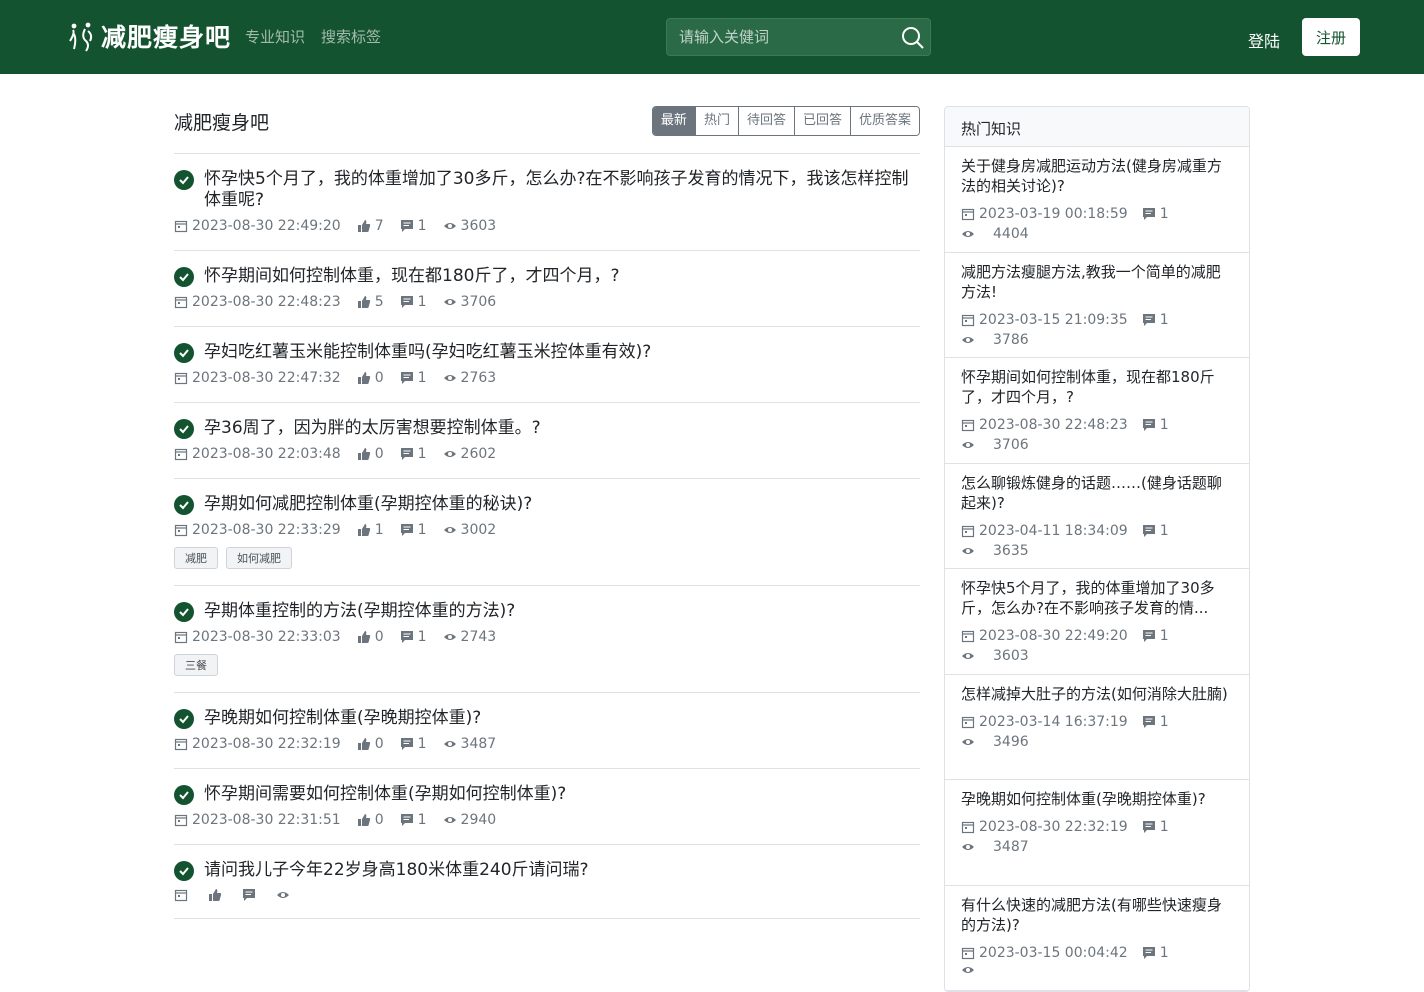 The width and height of the screenshot is (1424, 992). I want to click on list-header: 减肥瘦身吧 最新 热门 待回答 已回答 优质答案, so click(547, 114).